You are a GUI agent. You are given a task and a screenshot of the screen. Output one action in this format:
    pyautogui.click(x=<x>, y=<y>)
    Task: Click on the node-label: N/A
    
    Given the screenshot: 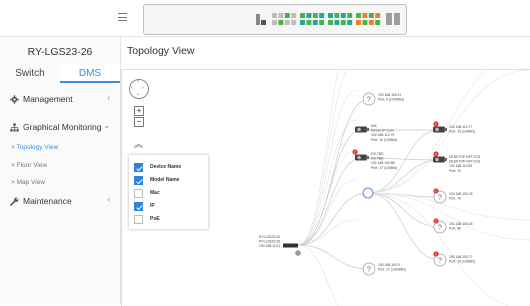 What is the action you would take?
    pyautogui.click(x=374, y=126)
    